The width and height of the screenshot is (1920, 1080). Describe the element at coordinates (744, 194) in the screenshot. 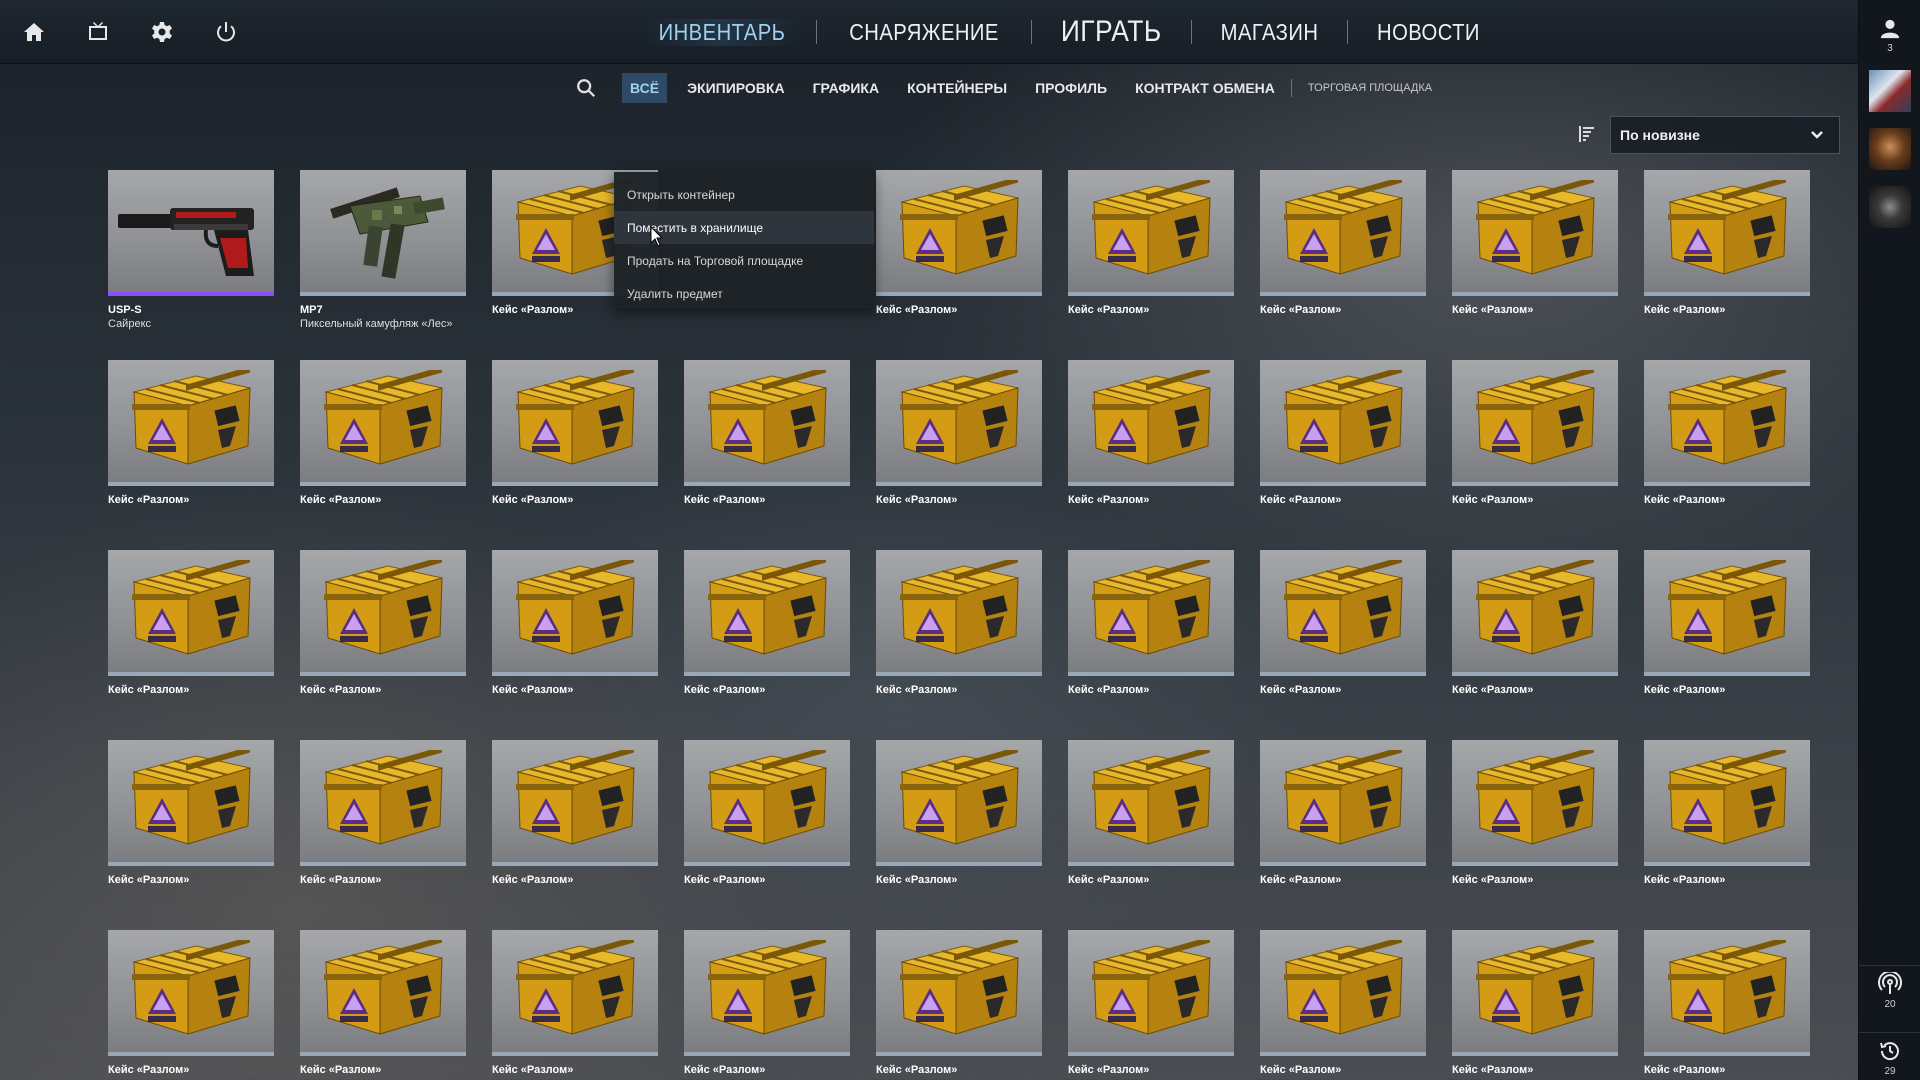

I see `menu-open-container: Открыть контейнер` at that location.